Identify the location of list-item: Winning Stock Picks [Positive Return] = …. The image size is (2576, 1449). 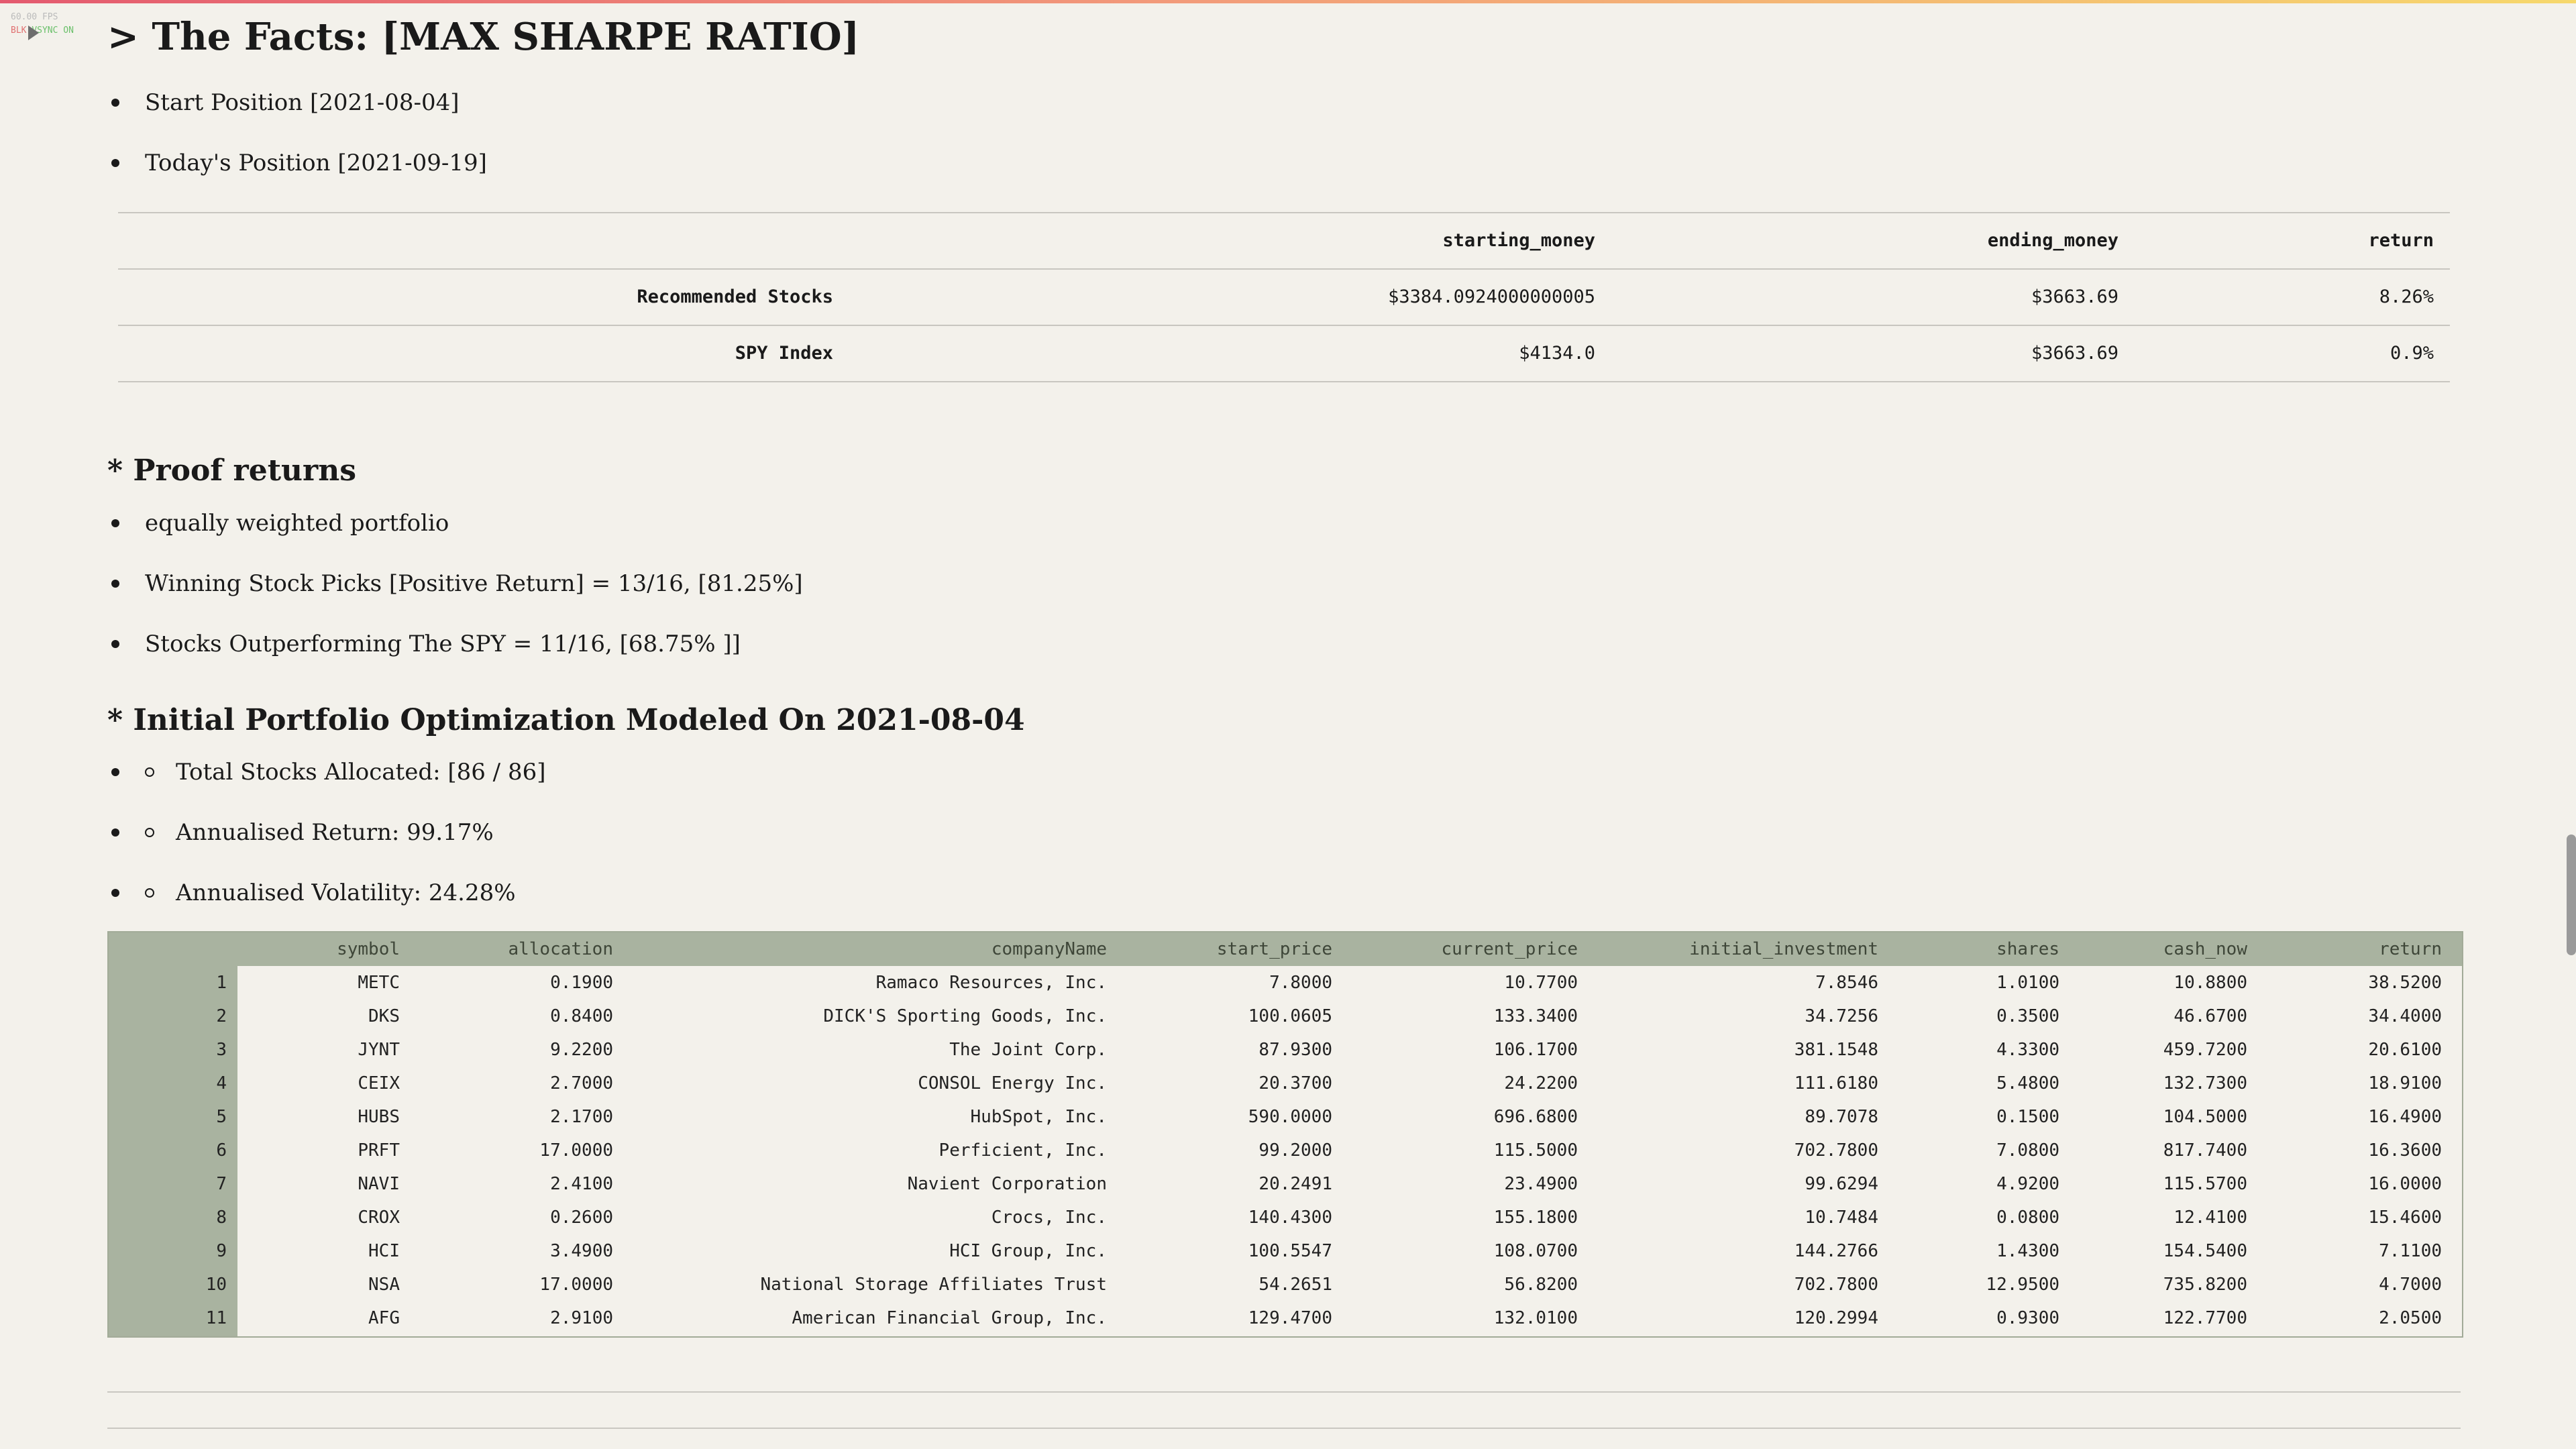
(457, 583).